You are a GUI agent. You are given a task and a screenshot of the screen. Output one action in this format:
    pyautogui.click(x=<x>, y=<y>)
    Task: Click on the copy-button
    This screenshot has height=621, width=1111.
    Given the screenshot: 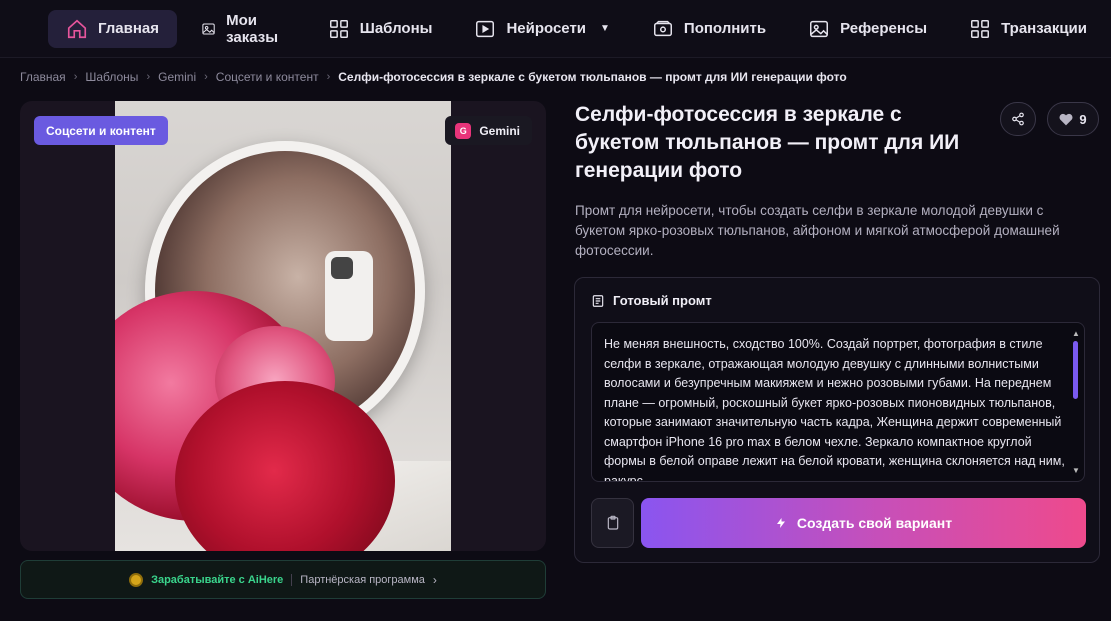 What is the action you would take?
    pyautogui.click(x=612, y=523)
    